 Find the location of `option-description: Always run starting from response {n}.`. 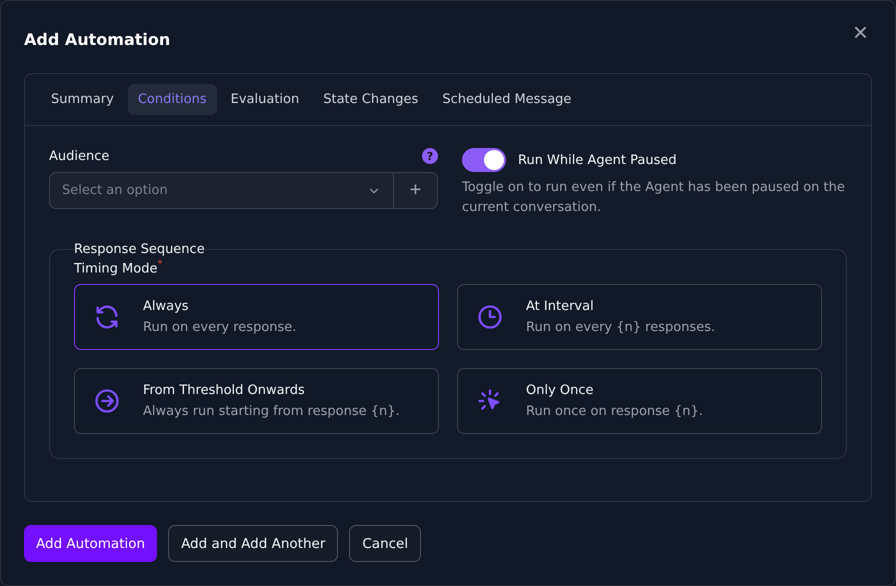

option-description: Always run starting from response {n}. is located at coordinates (271, 412).